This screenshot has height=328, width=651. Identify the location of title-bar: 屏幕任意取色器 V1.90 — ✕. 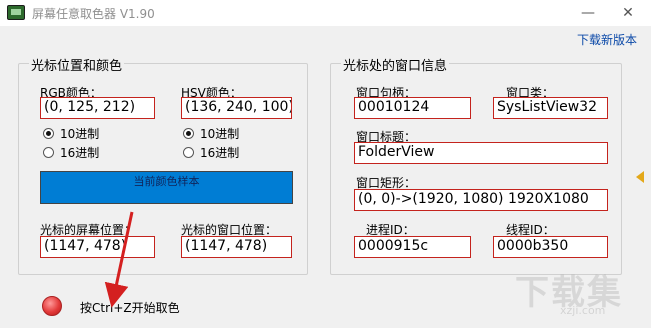
(325, 13).